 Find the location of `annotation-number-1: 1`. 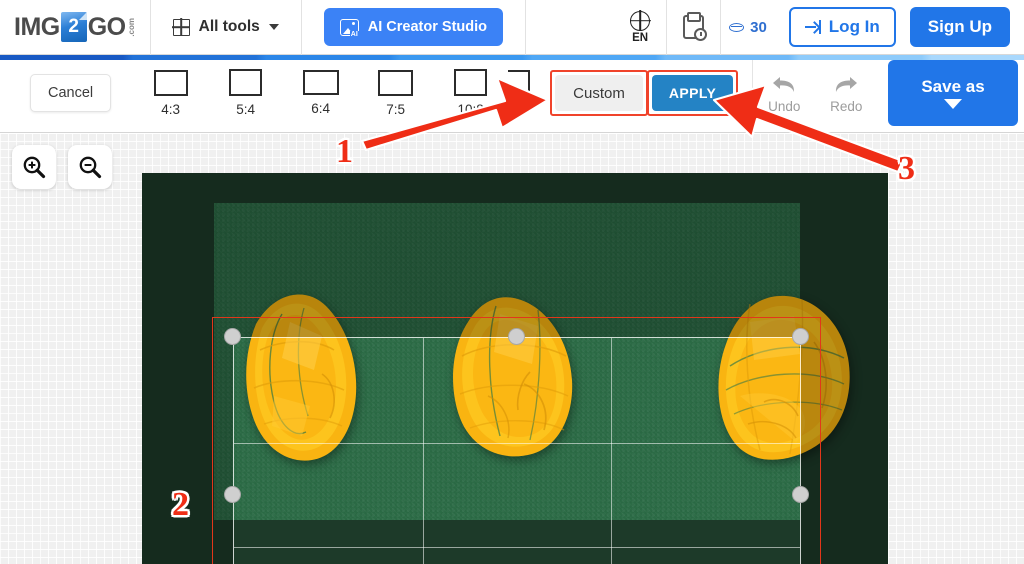

annotation-number-1: 1 is located at coordinates (344, 151).